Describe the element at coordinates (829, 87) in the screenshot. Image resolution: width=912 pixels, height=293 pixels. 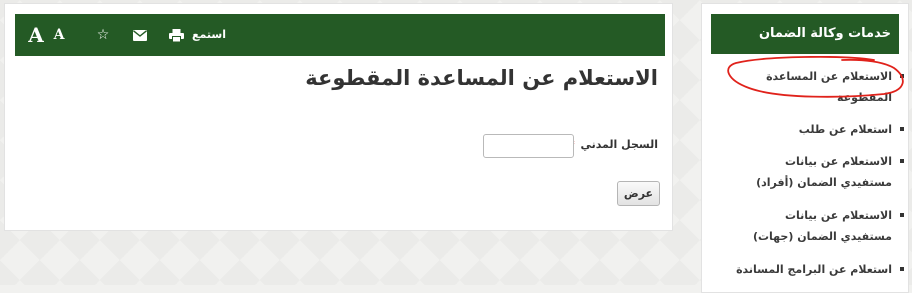
I see `sidebar-item-label: الاستعلام عن المساعدة المقطوعة` at that location.